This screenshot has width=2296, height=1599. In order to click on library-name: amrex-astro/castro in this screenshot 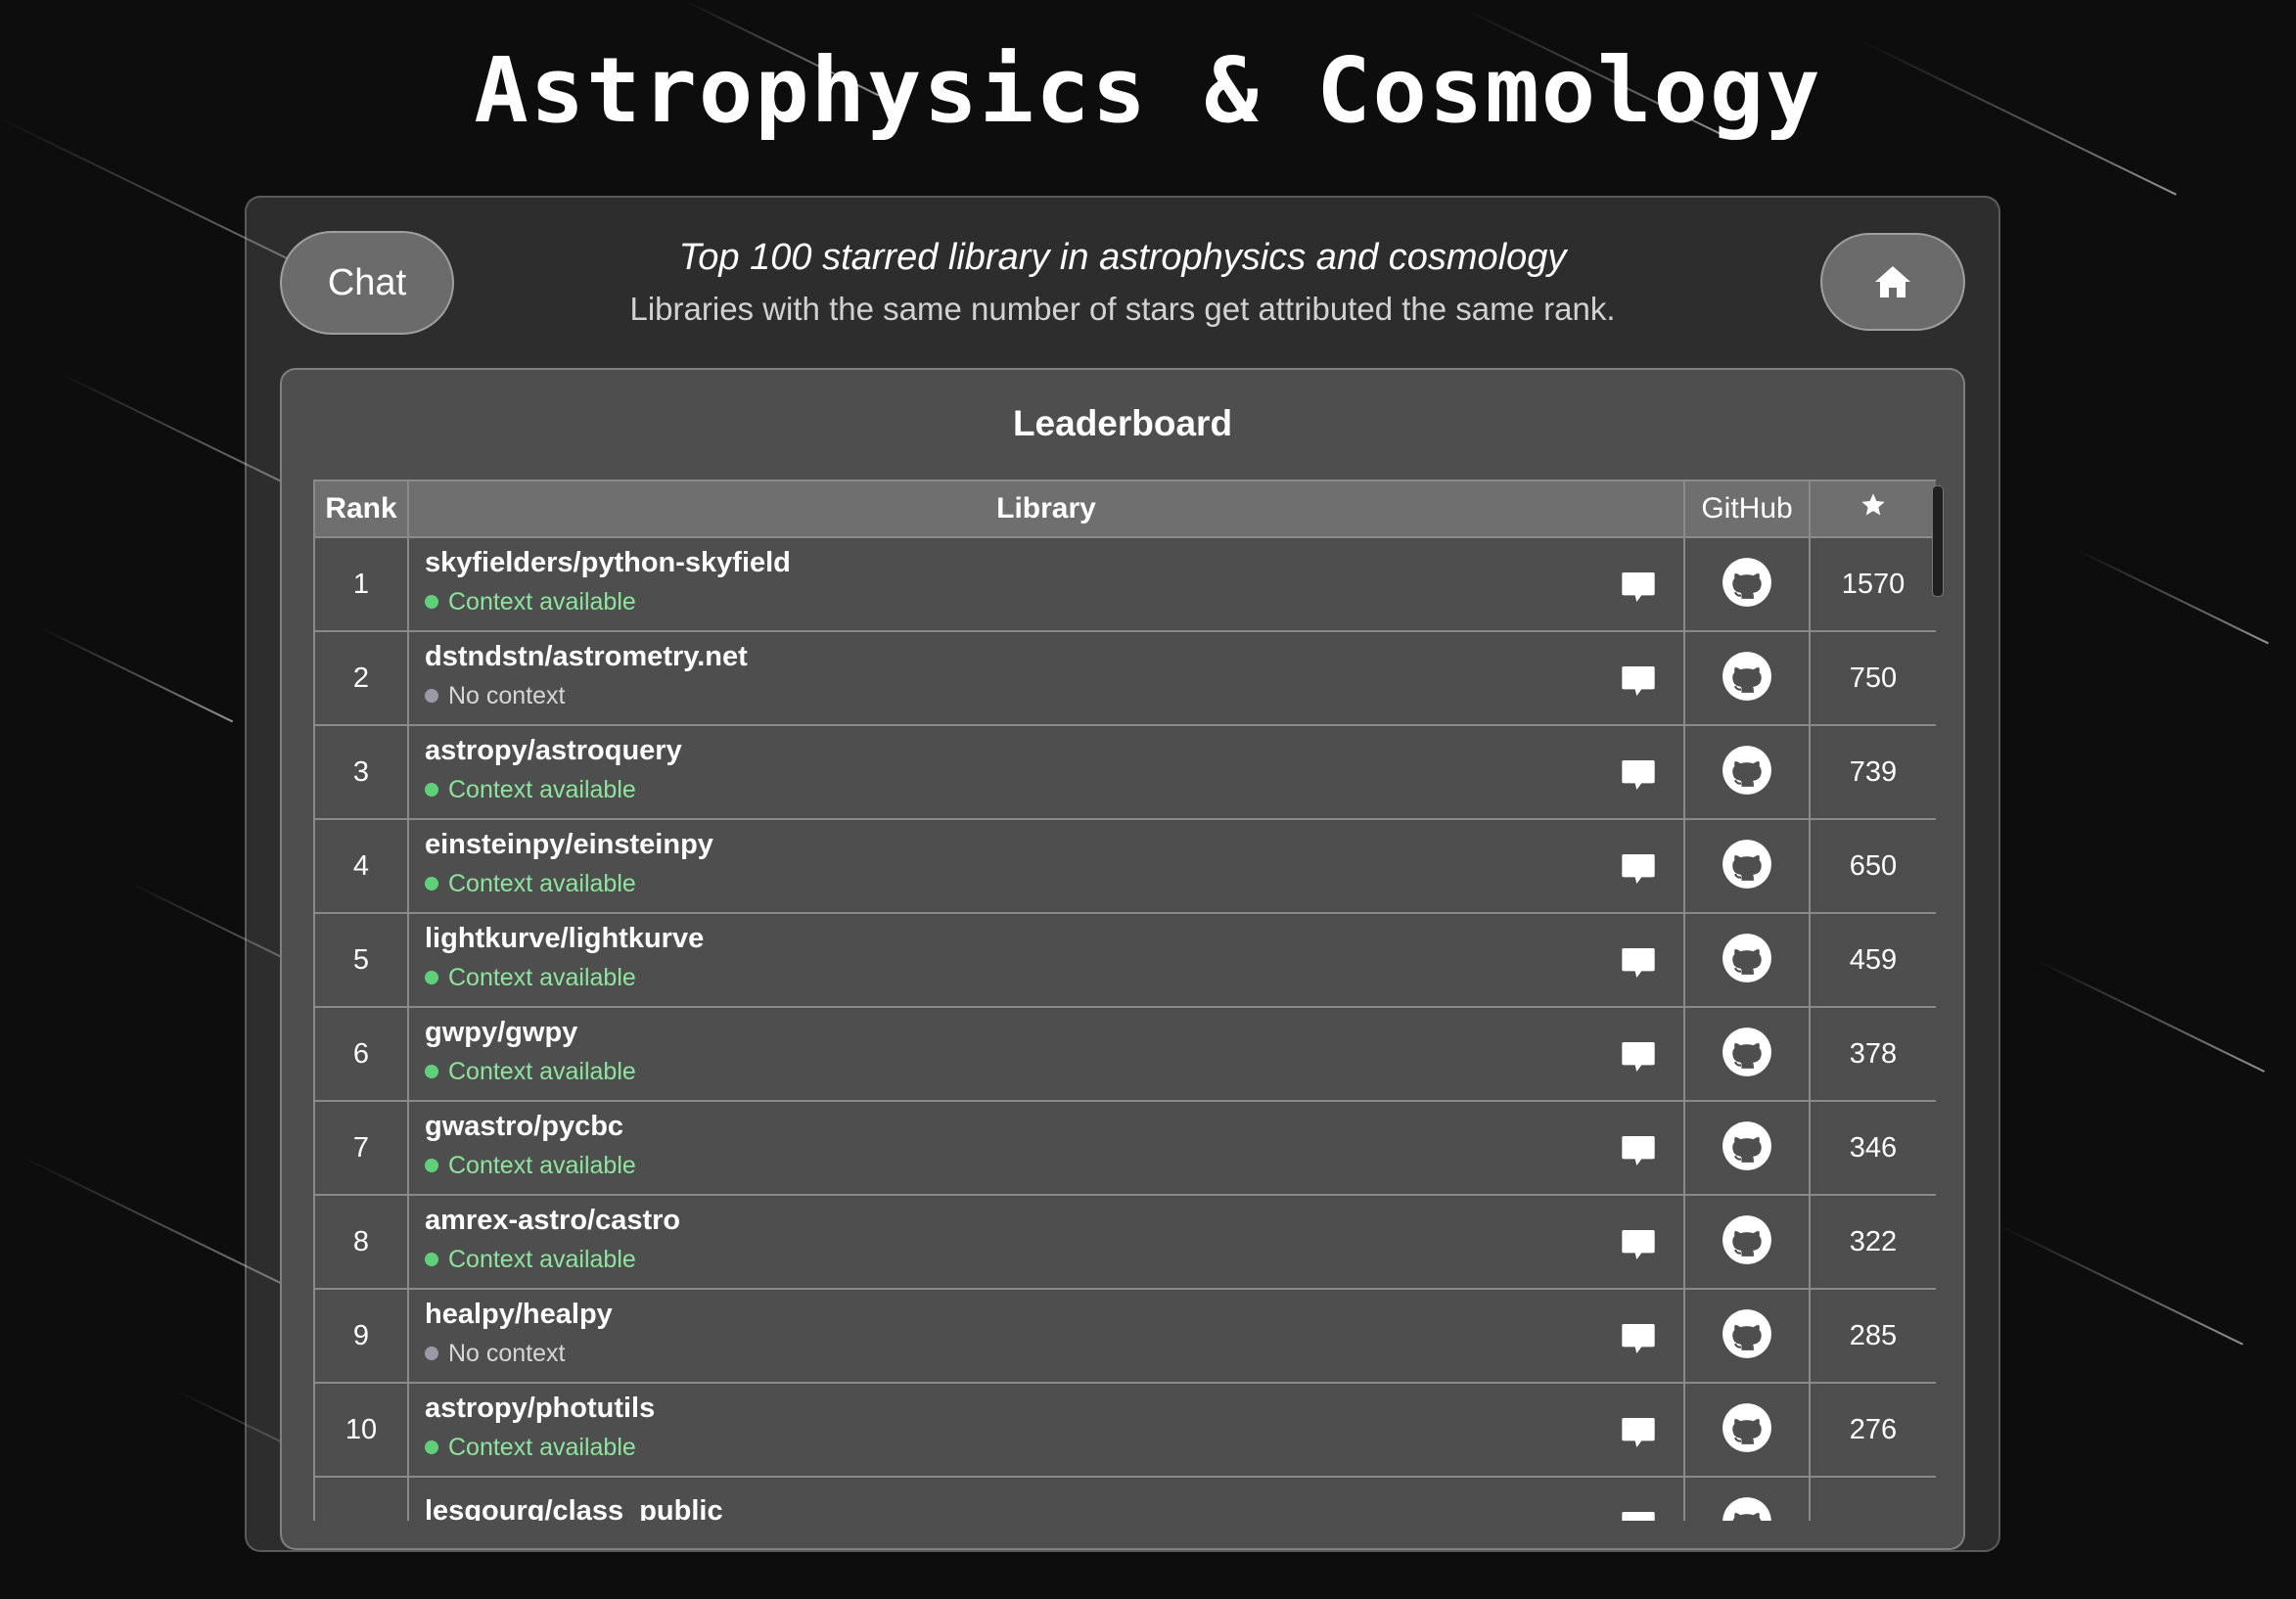, I will do `click(1054, 1221)`.